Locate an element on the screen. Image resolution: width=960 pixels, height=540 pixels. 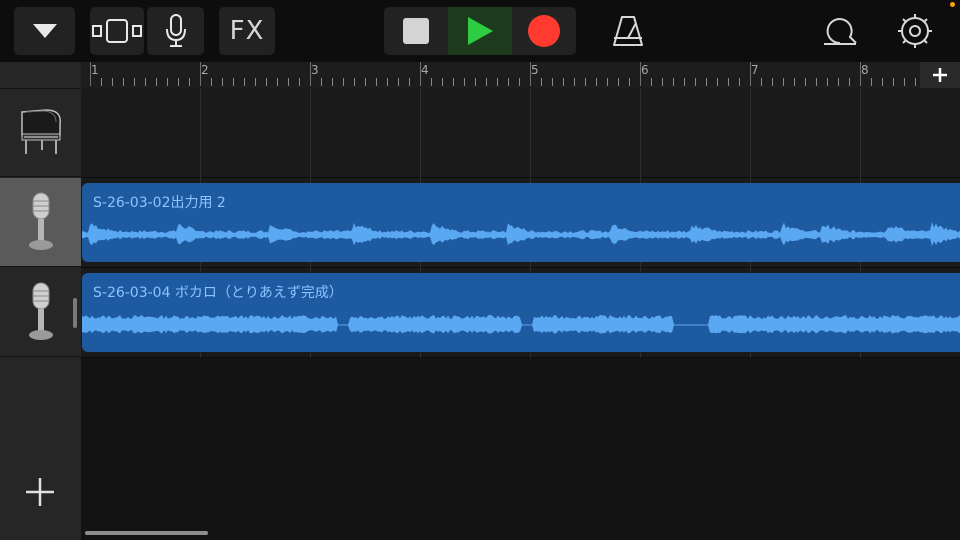
input-settings-button is located at coordinates (175, 31).